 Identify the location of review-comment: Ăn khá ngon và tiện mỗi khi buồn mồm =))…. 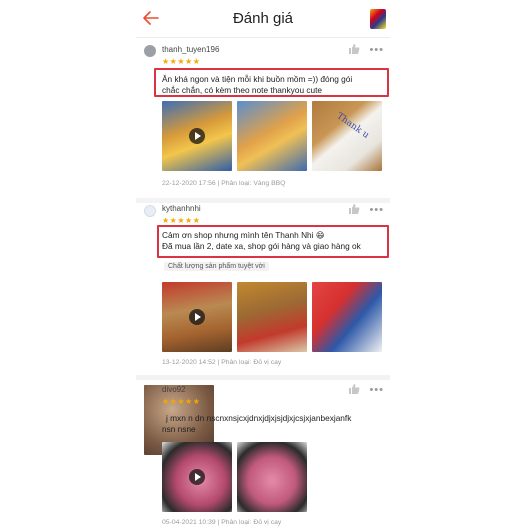
(257, 84).